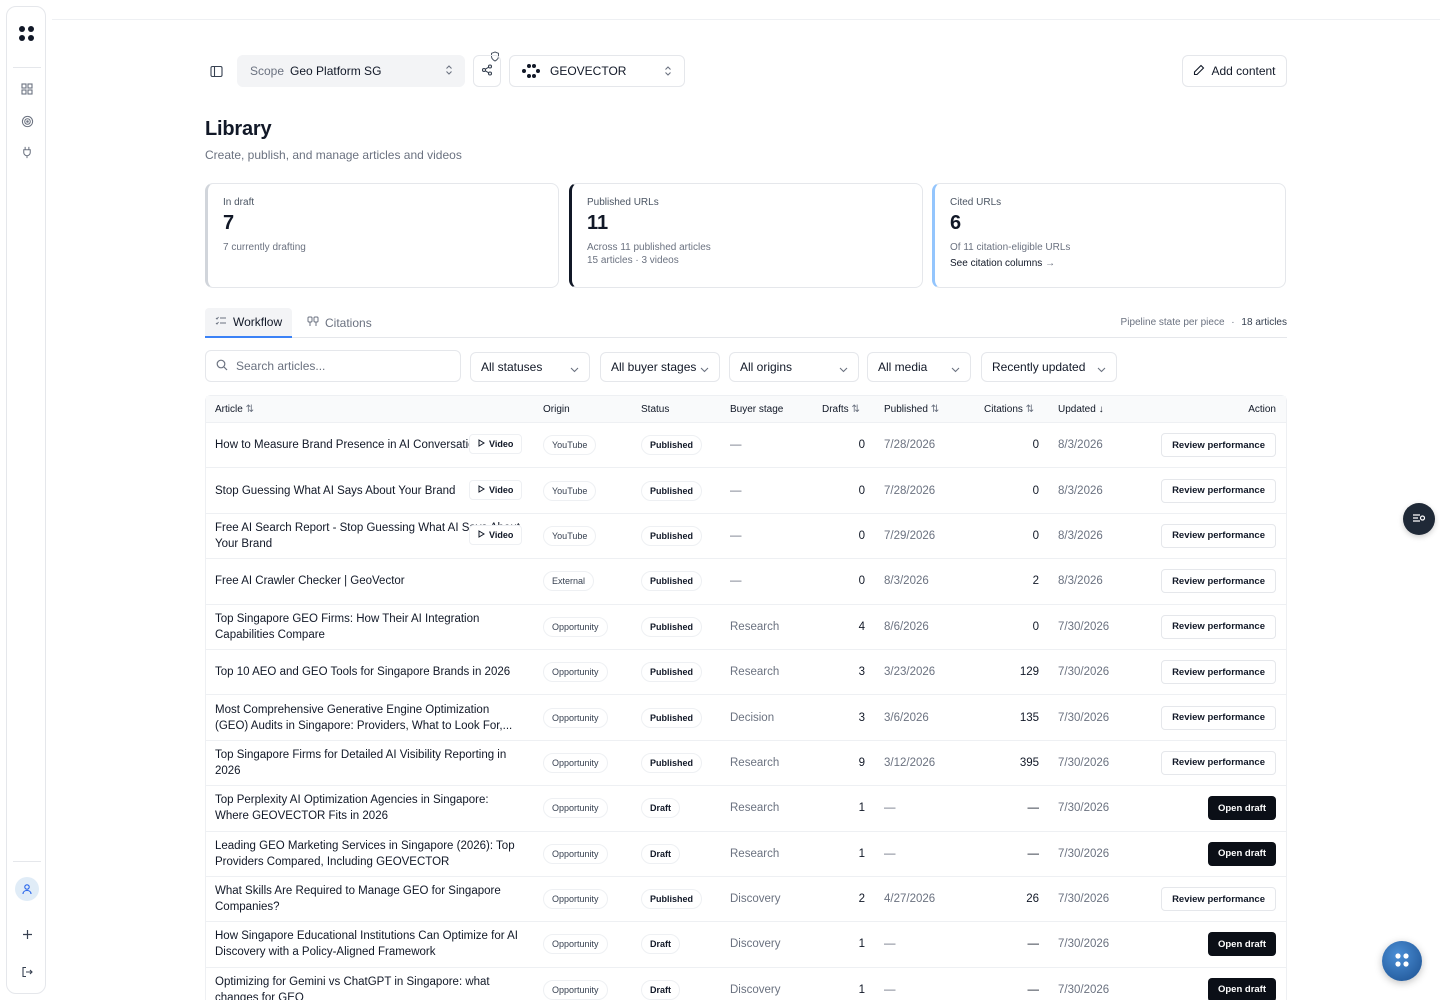  I want to click on dashboard-grid-icon, so click(27, 89).